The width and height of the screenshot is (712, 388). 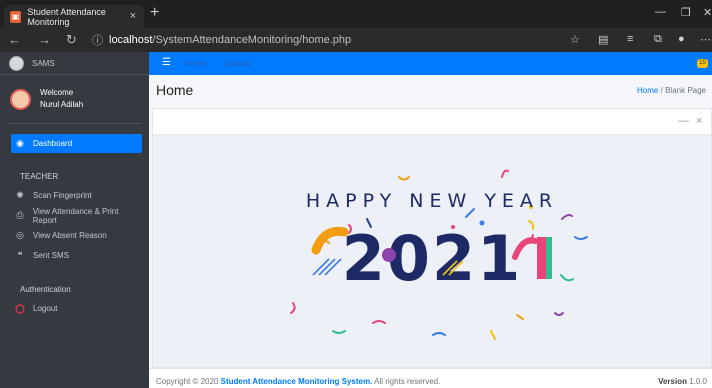 What do you see at coordinates (20, 308) in the screenshot?
I see `logout-circle-icon` at bounding box center [20, 308].